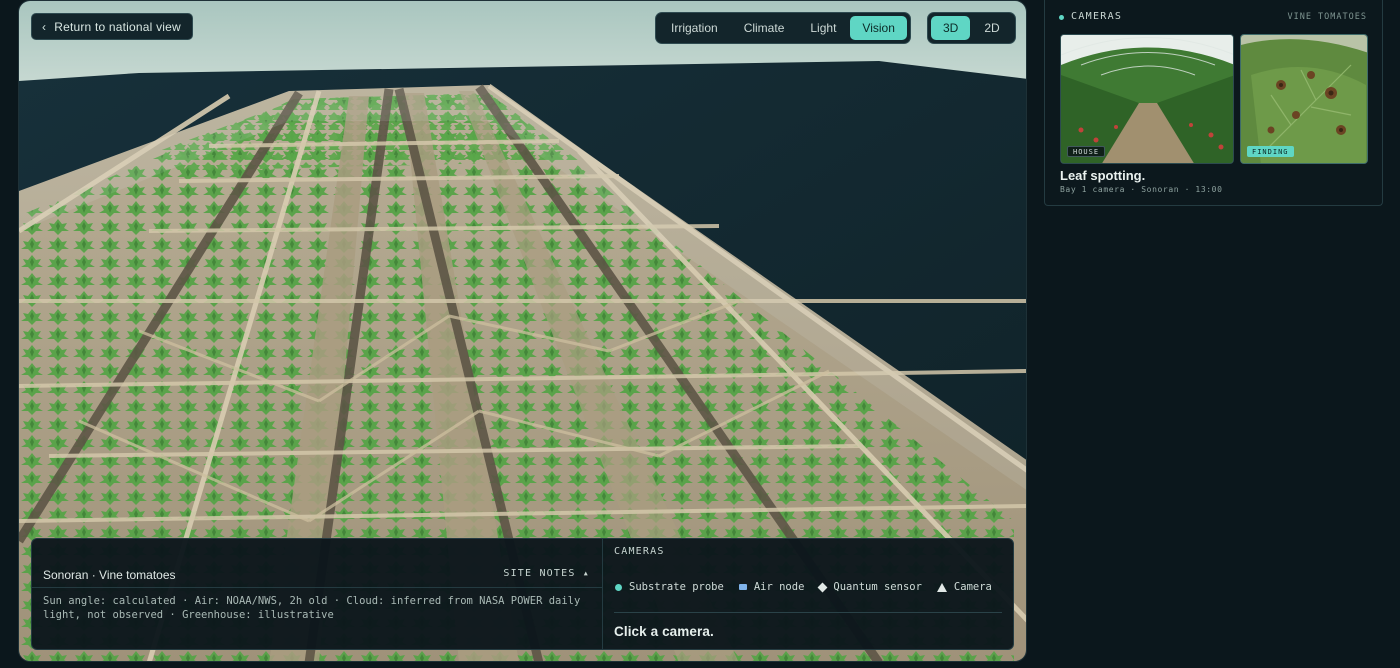 This screenshot has width=1400, height=668. I want to click on tab-climate: Climate, so click(764, 28).